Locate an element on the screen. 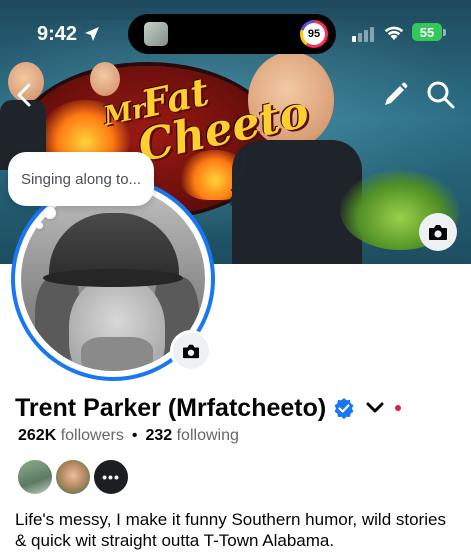 This screenshot has height=560, width=471. wifi-icon is located at coordinates (394, 33).